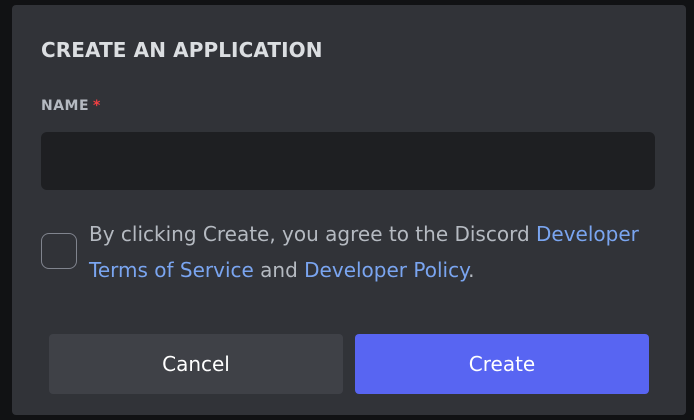 This screenshot has height=420, width=694. I want to click on agreement-text-after: ., so click(471, 270).